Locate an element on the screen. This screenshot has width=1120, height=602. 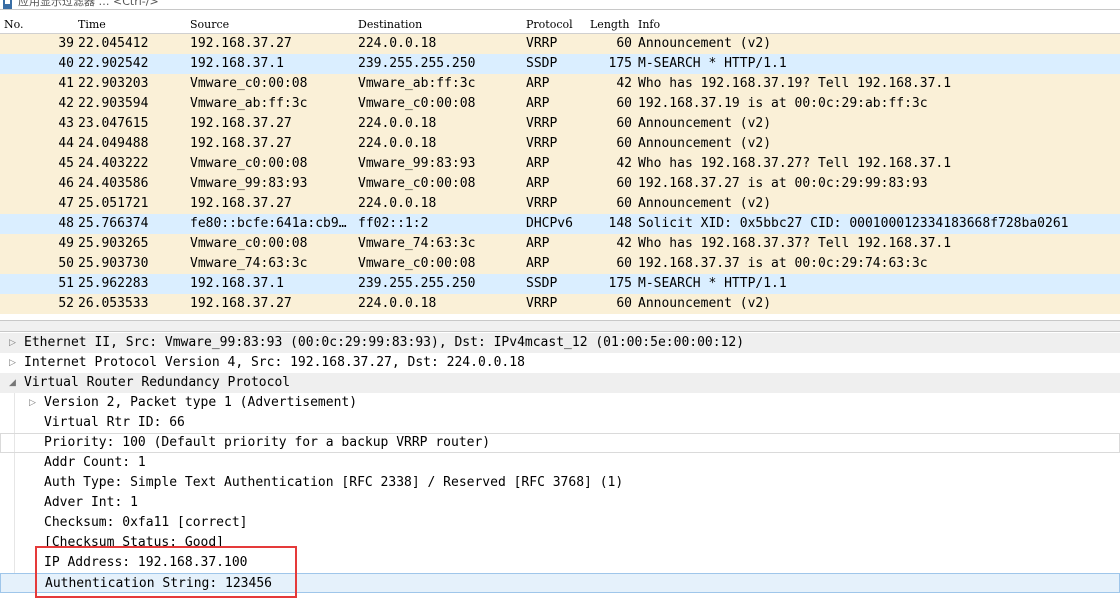
cell-no: 42 is located at coordinates (66, 103).